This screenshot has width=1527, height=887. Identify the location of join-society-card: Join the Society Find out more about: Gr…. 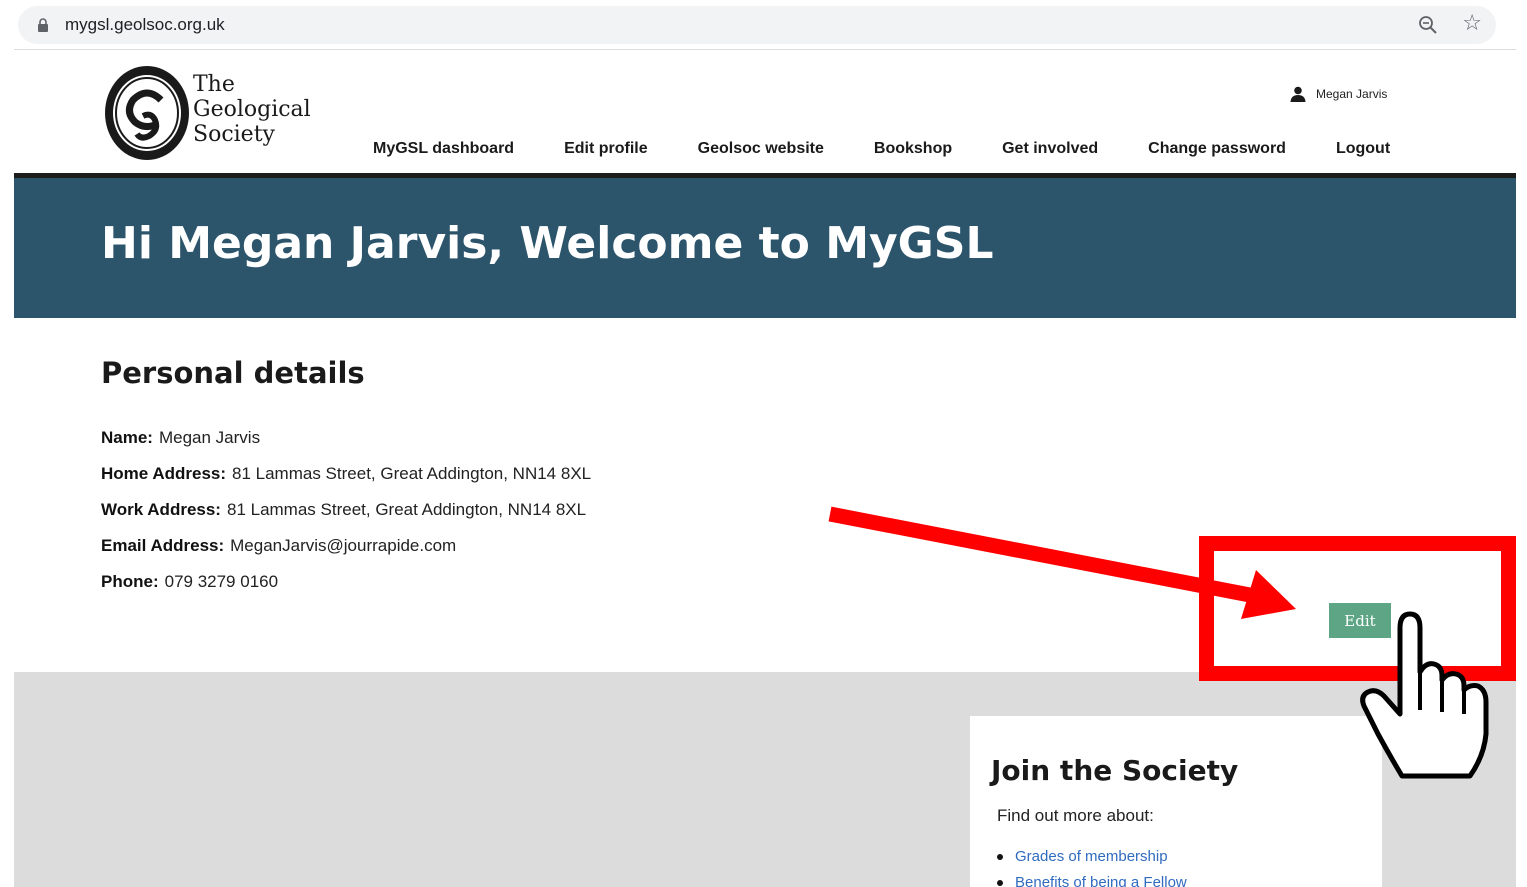
(1176, 801).